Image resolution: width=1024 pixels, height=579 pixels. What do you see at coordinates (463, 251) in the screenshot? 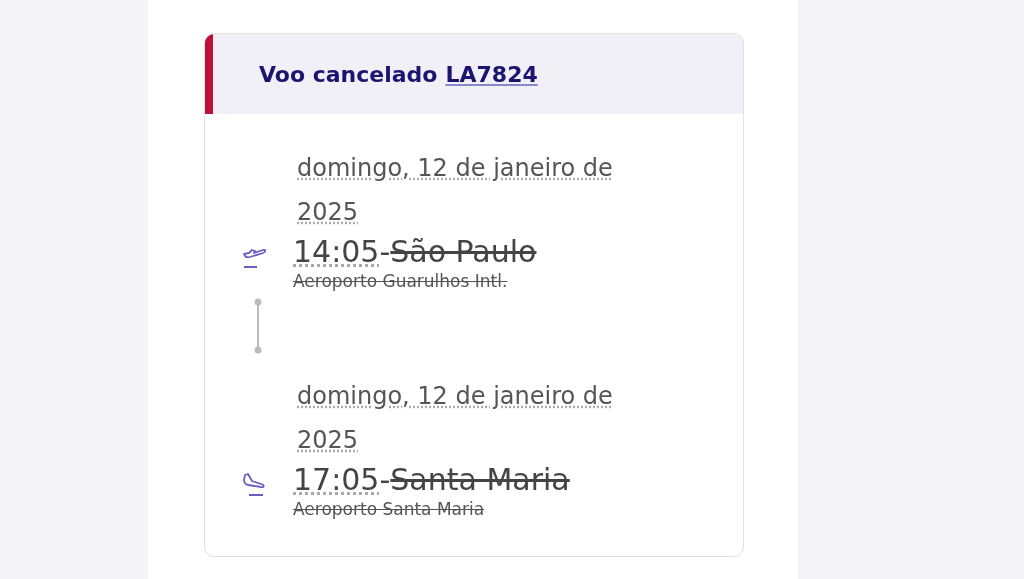
I see `city-name: São Paulo` at bounding box center [463, 251].